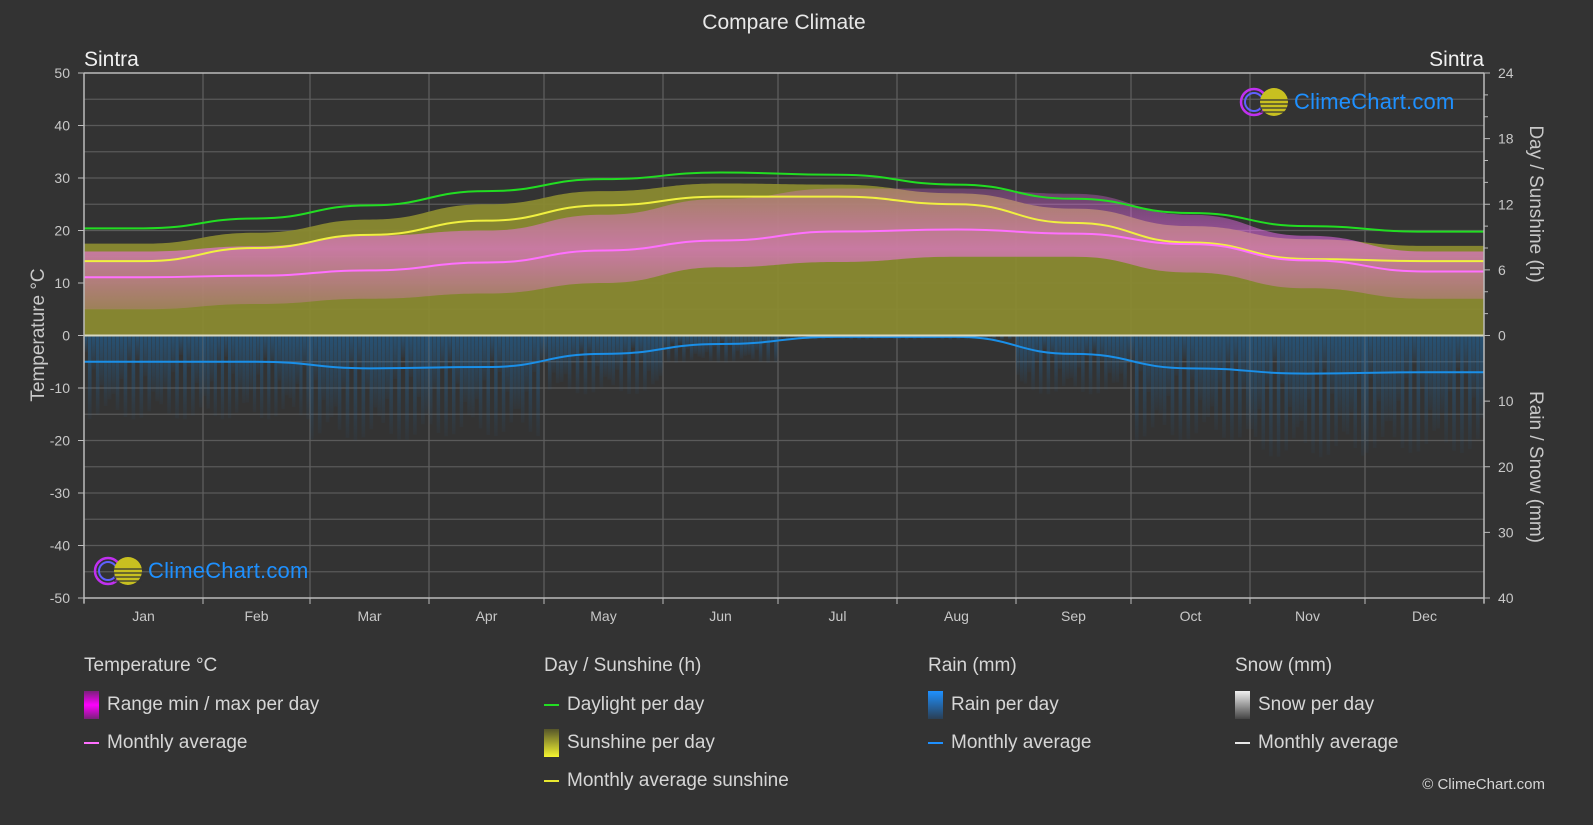  I want to click on legend-snow-title: Snow (mm), so click(1284, 665).